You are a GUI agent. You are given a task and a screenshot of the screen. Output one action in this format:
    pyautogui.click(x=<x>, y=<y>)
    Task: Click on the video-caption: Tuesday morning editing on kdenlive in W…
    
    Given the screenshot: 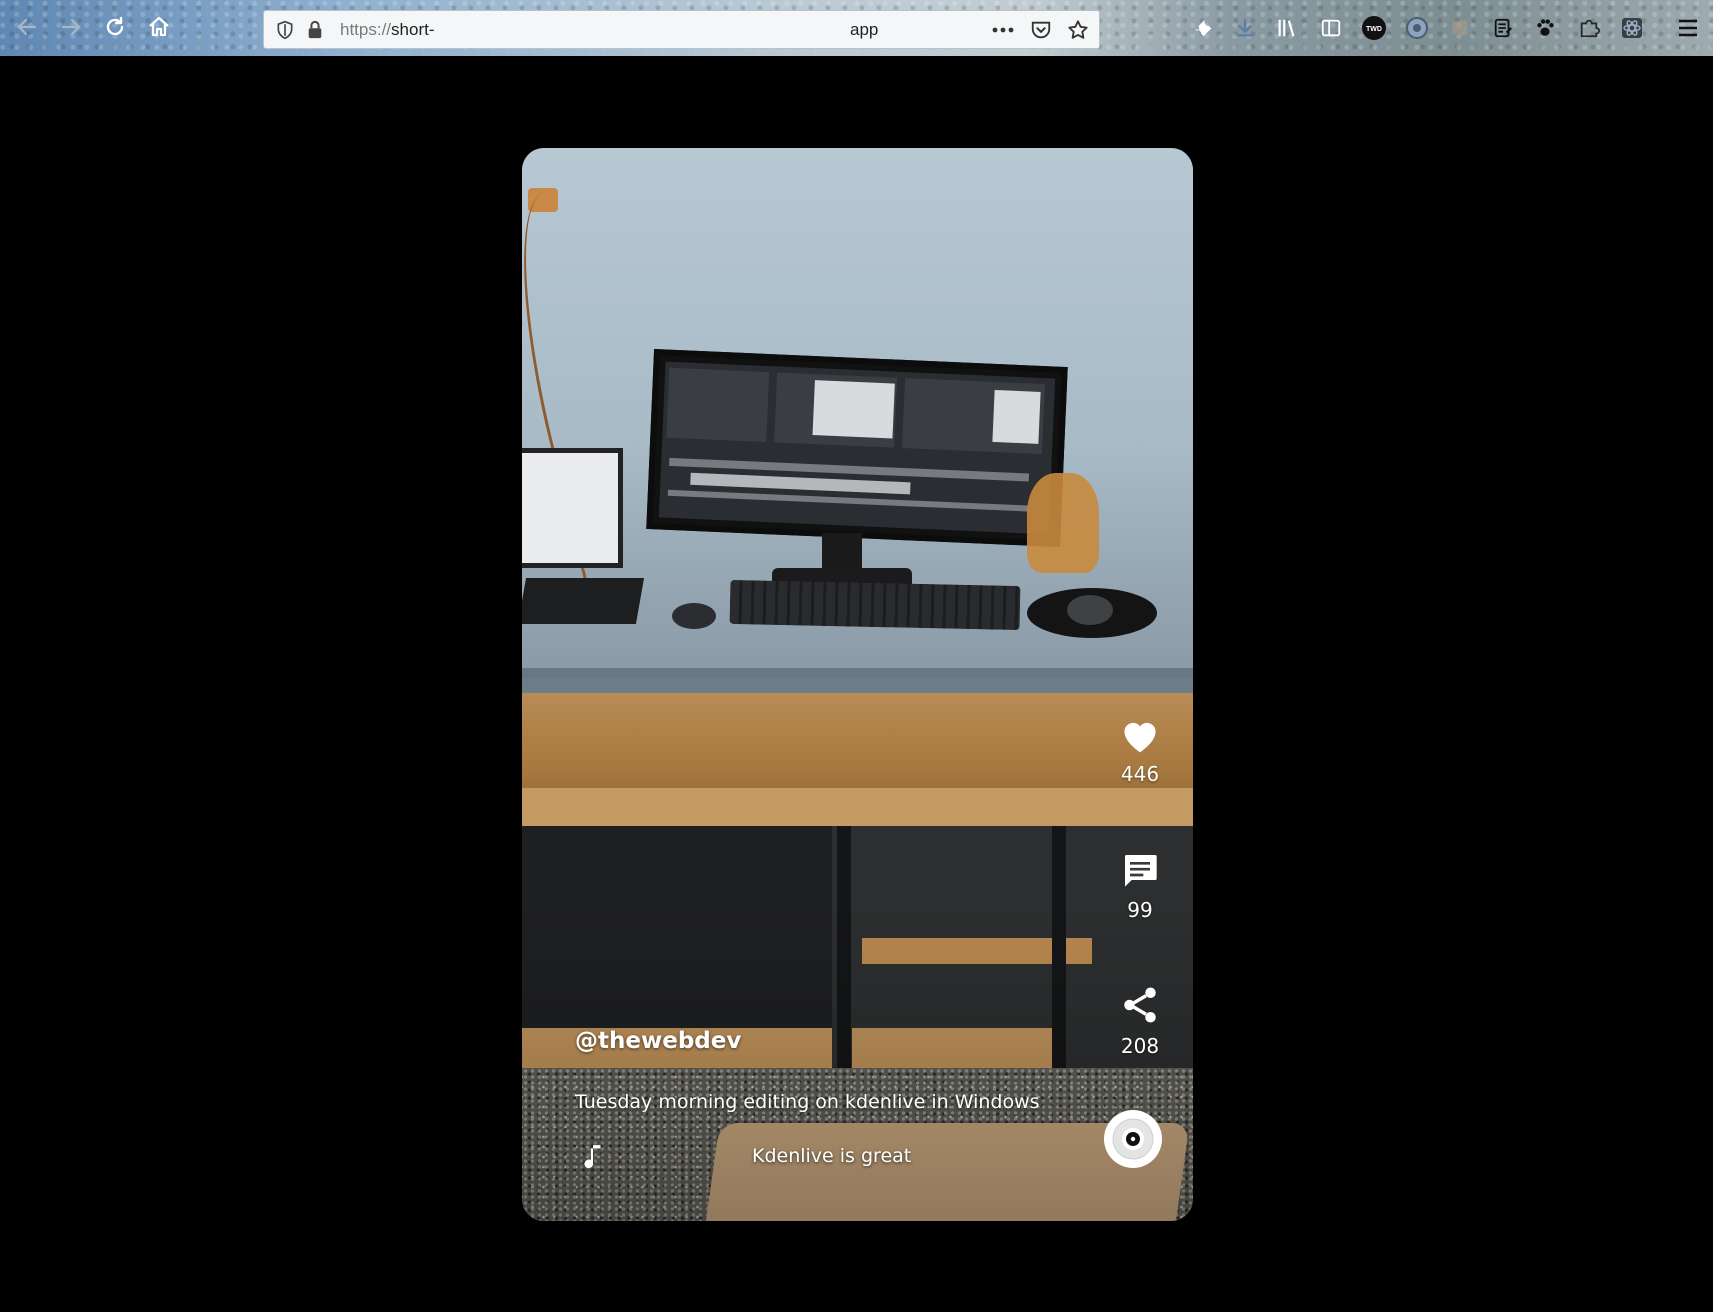 What is the action you would take?
    pyautogui.click(x=807, y=1102)
    